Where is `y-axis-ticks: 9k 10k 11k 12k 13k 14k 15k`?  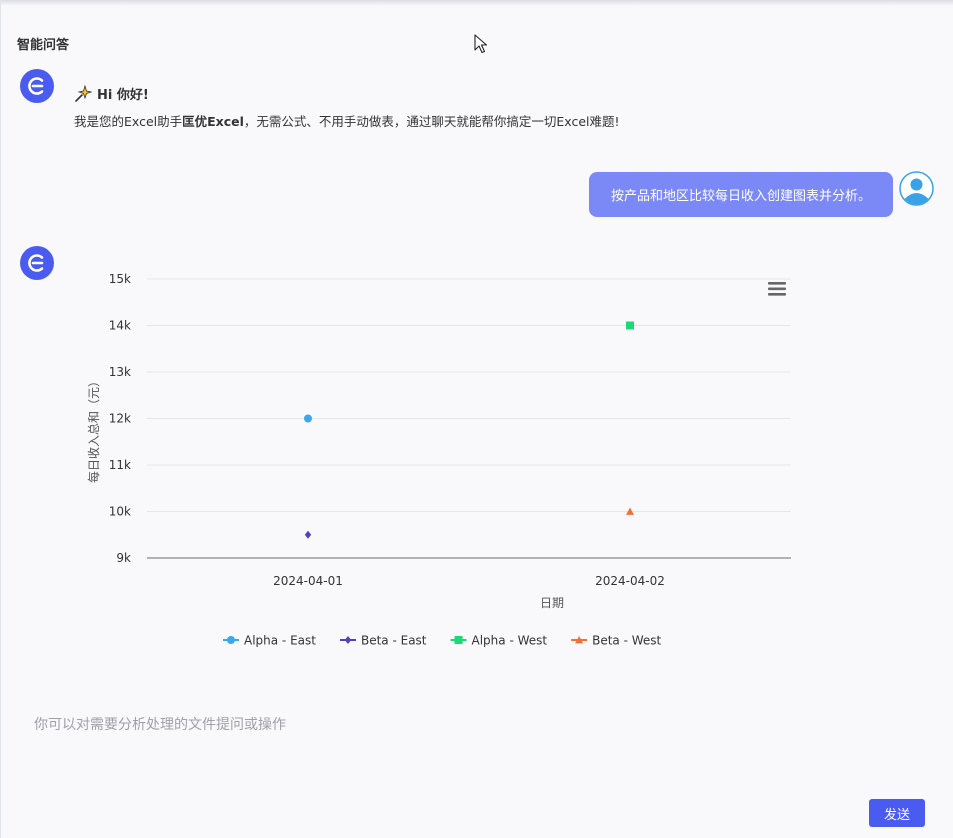
y-axis-ticks: 9k 10k 11k 12k 13k 14k 15k is located at coordinates (120, 418).